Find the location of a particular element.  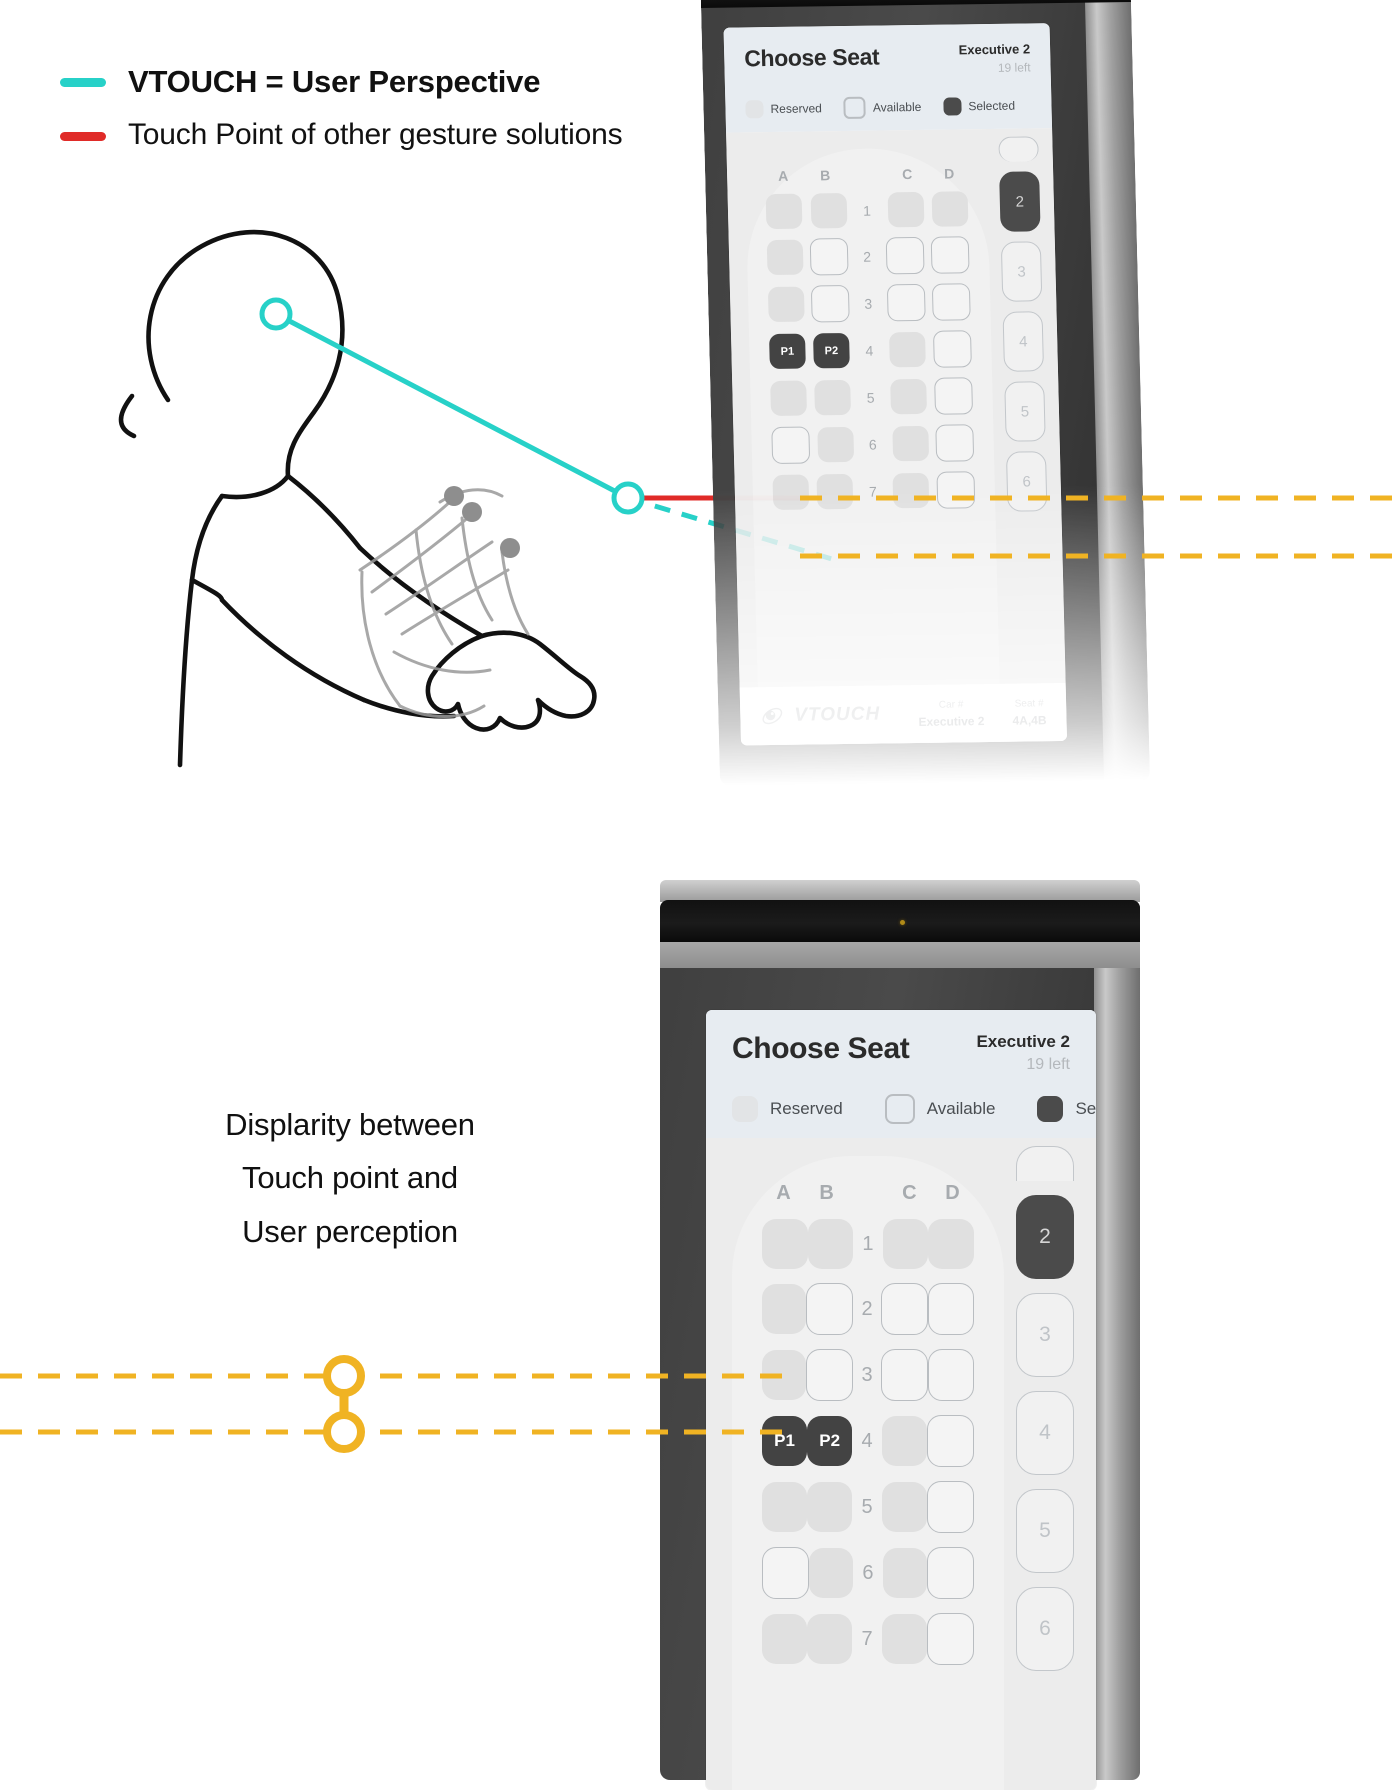

legend-chip-available: Available is located at coordinates (882, 107).